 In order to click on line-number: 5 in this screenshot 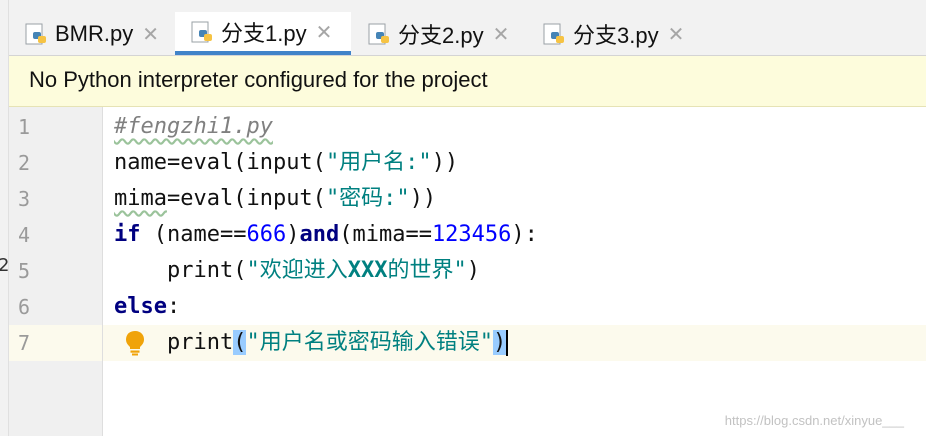, I will do `click(24, 271)`.